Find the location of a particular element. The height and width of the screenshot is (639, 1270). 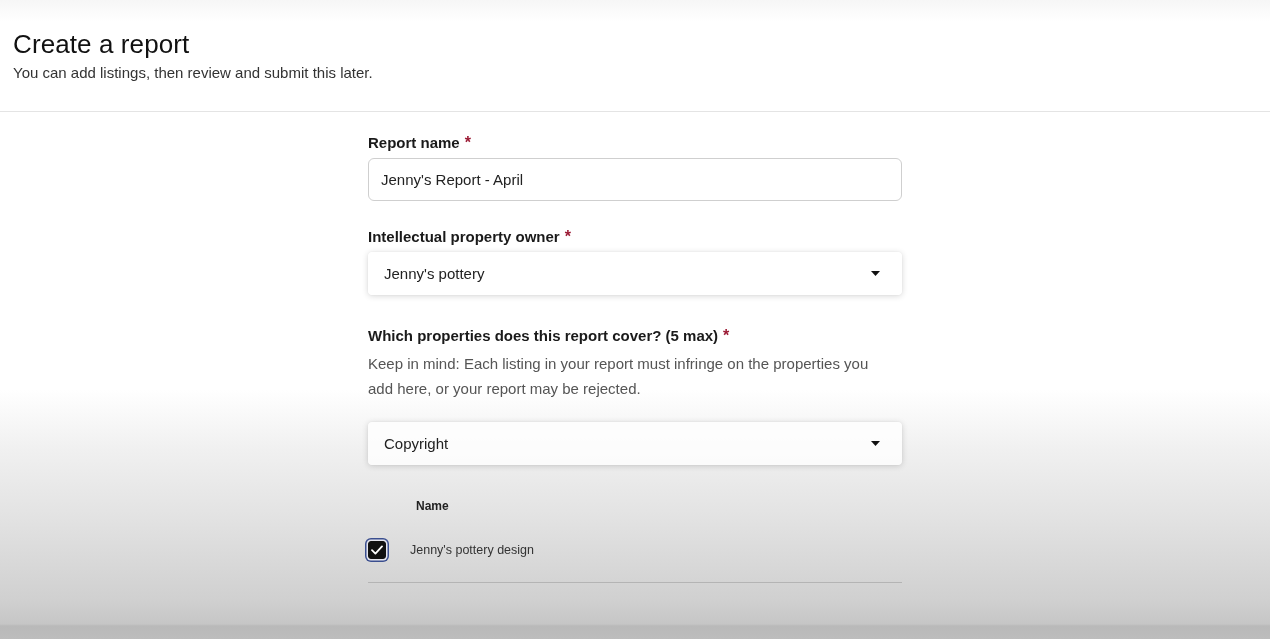

checkbox is located at coordinates (377, 549).